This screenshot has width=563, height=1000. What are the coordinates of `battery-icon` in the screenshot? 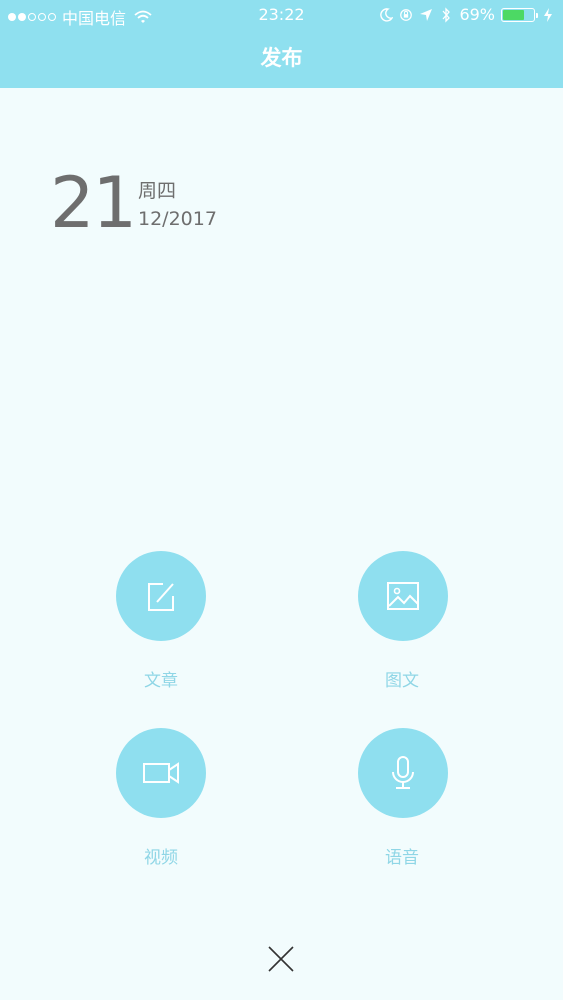 It's located at (519, 14).